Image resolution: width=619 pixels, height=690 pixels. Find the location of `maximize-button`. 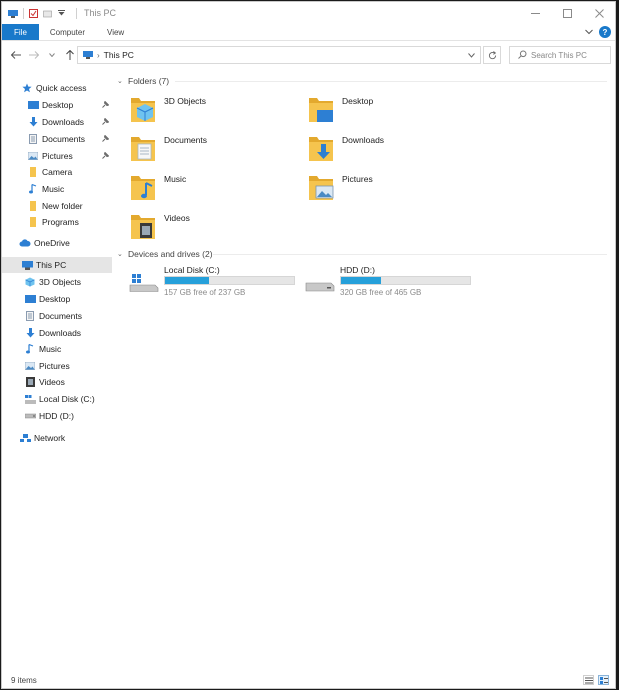

maximize-button is located at coordinates (567, 13).